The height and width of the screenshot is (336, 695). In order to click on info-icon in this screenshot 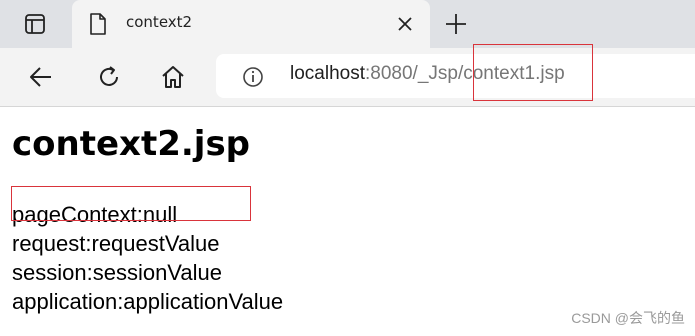, I will do `click(253, 77)`.